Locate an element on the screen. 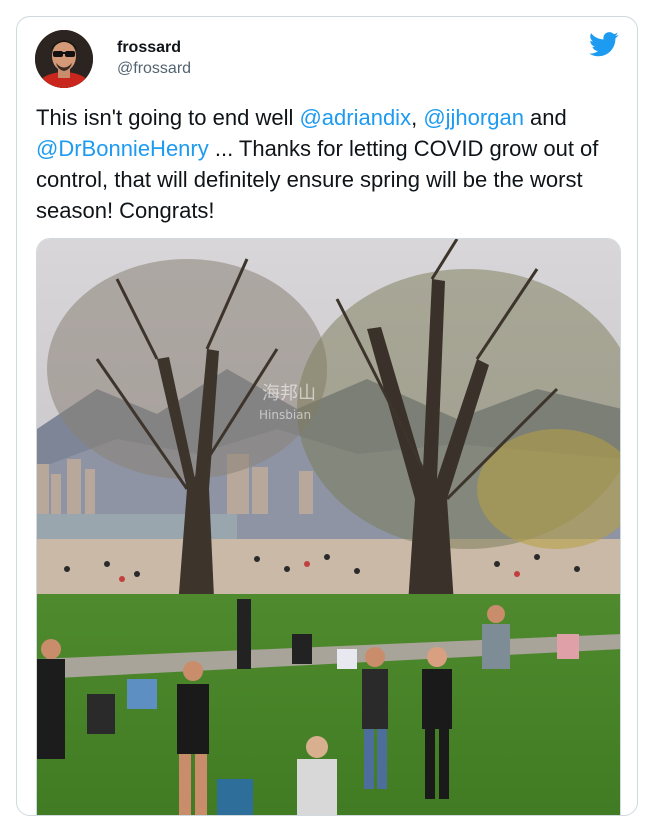  tweet-text-segment: , is located at coordinates (417, 117).